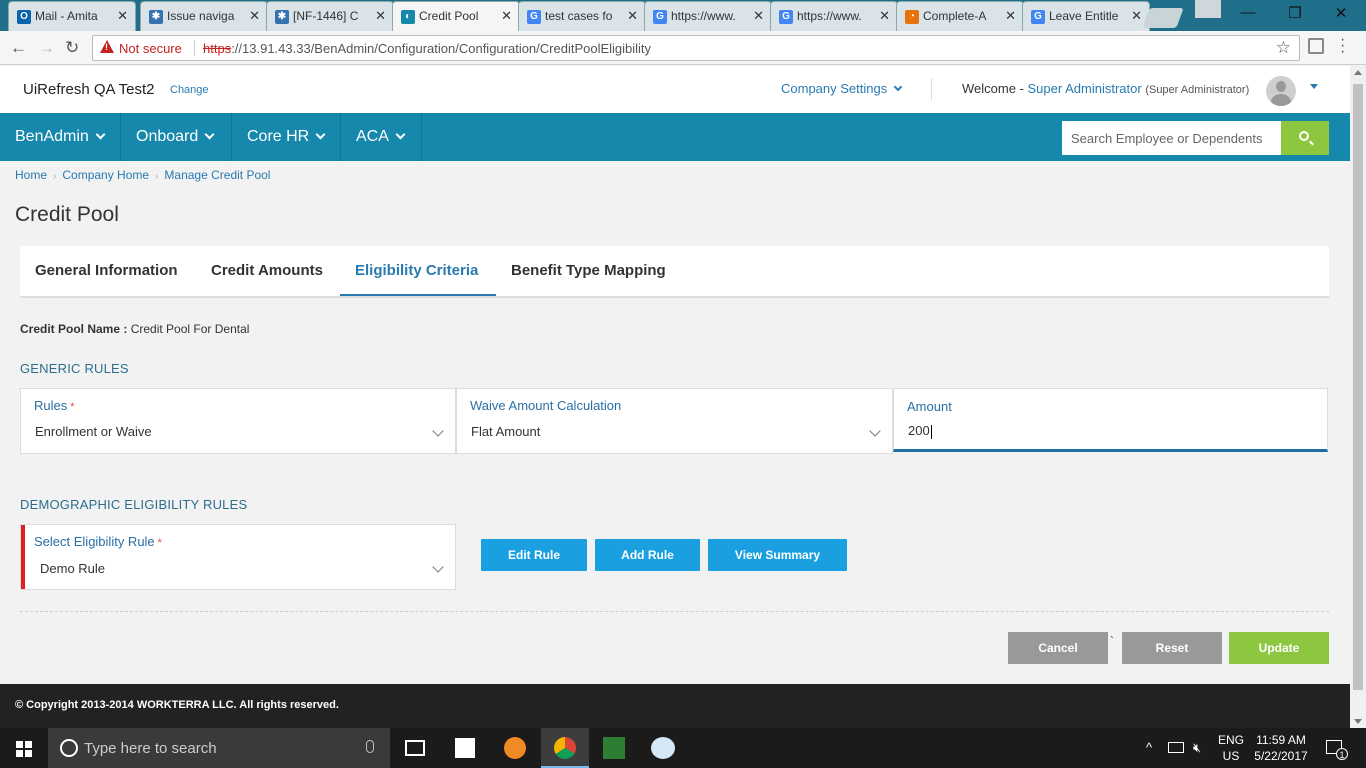 The image size is (1366, 768). Describe the element at coordinates (46, 48) in the screenshot. I see `forward-icon: →` at that location.